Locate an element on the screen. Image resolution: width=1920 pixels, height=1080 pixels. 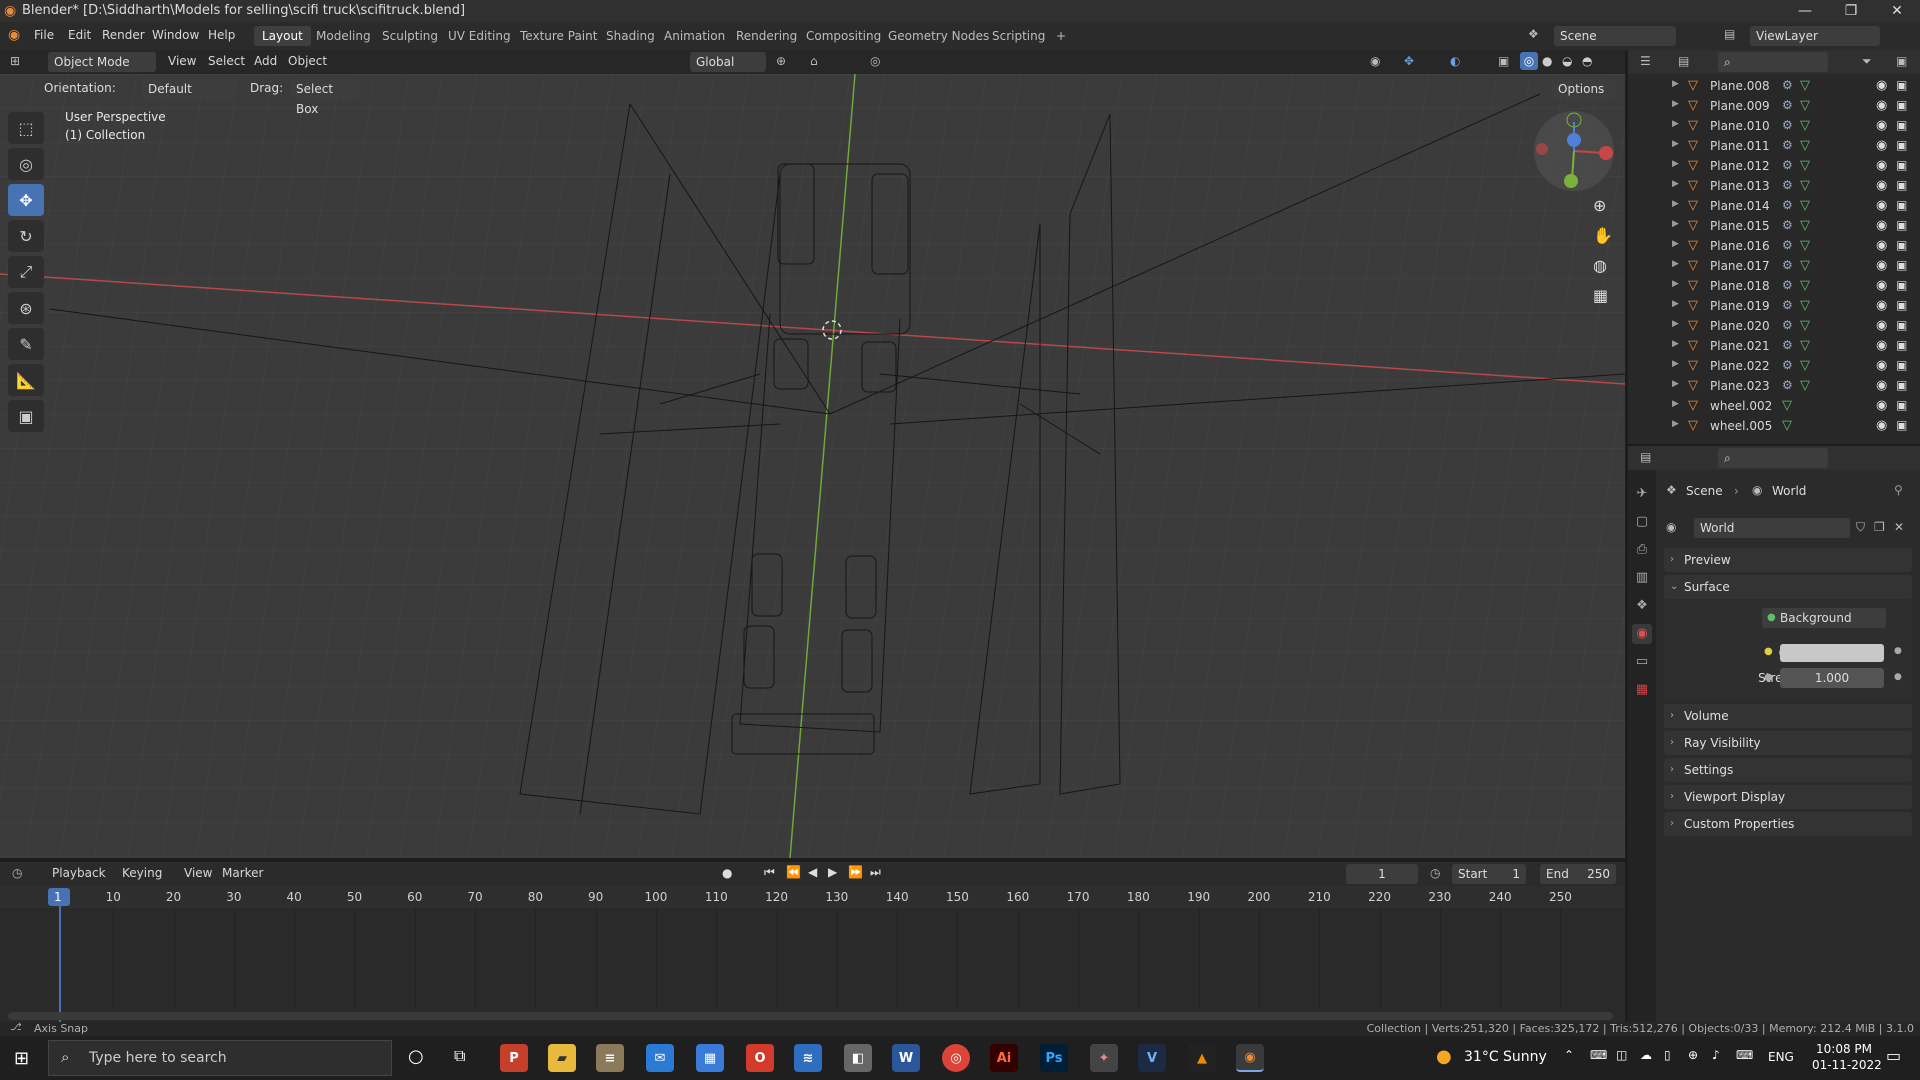
outliner-item: ▶ ▽ Plane.008 ⚙ ▽ ◉ ▣ is located at coordinates (1774, 86).